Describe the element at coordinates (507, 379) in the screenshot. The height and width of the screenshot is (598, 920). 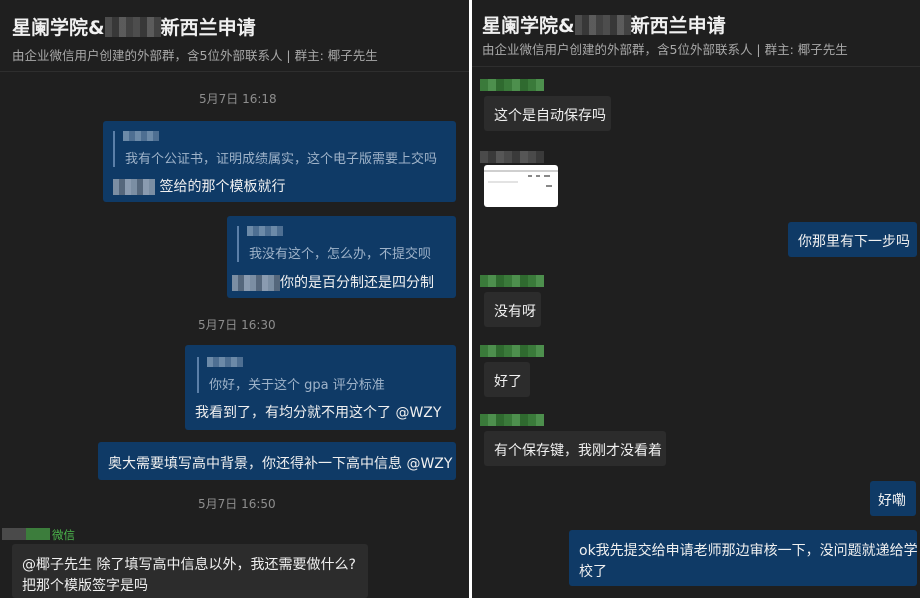
I see `incoming-message: 好了` at that location.